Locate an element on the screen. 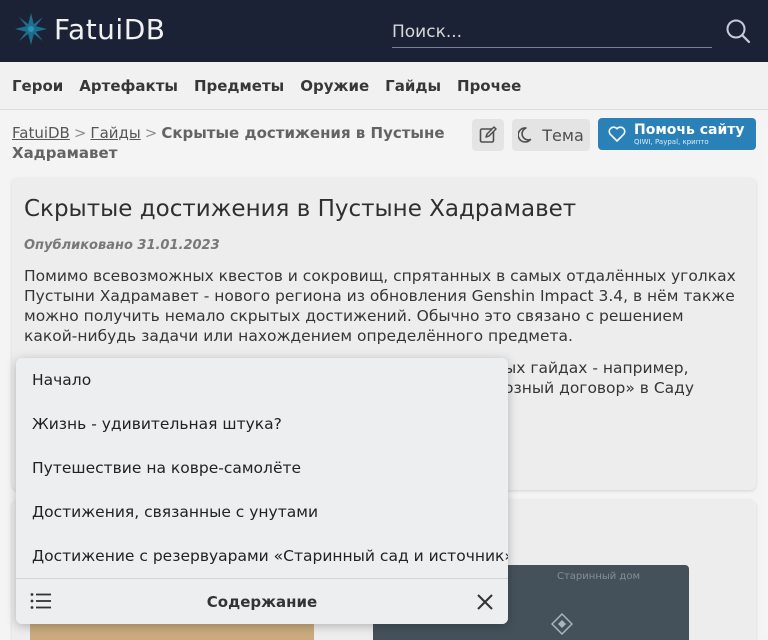 This screenshot has width=768, height=640. search-icon is located at coordinates (738, 31).